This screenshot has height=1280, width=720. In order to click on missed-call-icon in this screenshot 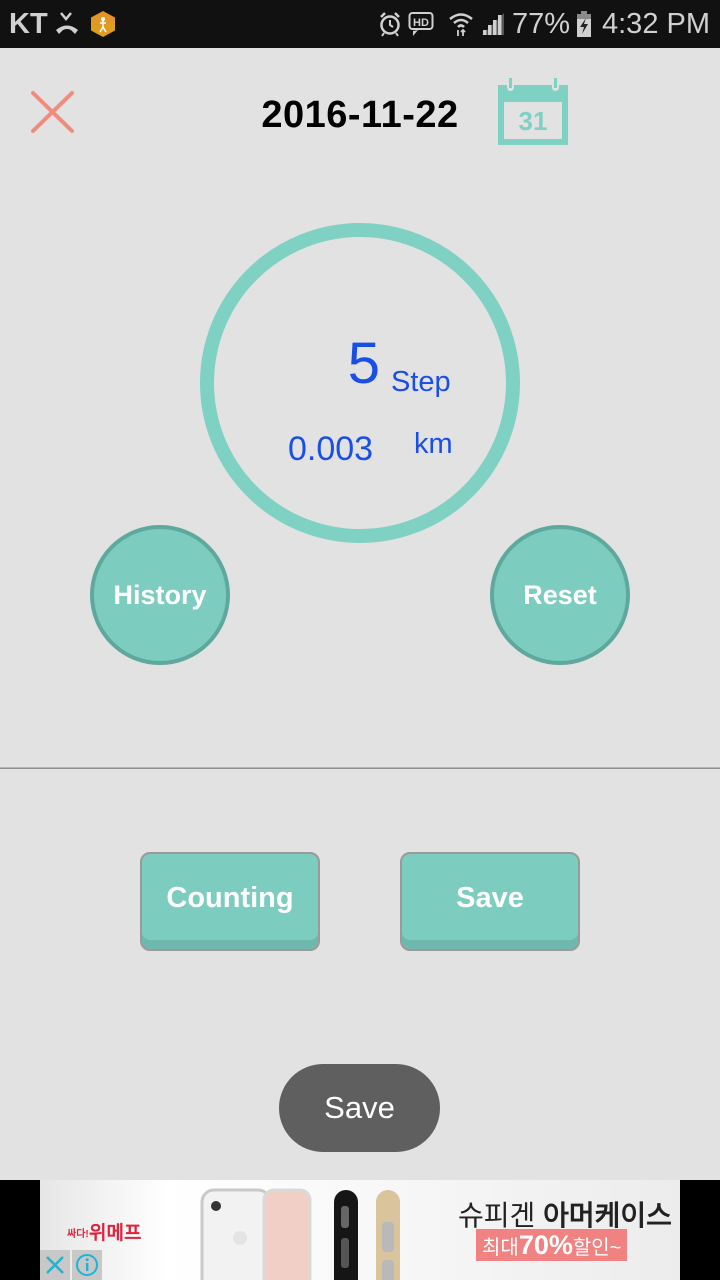, I will do `click(67, 23)`.